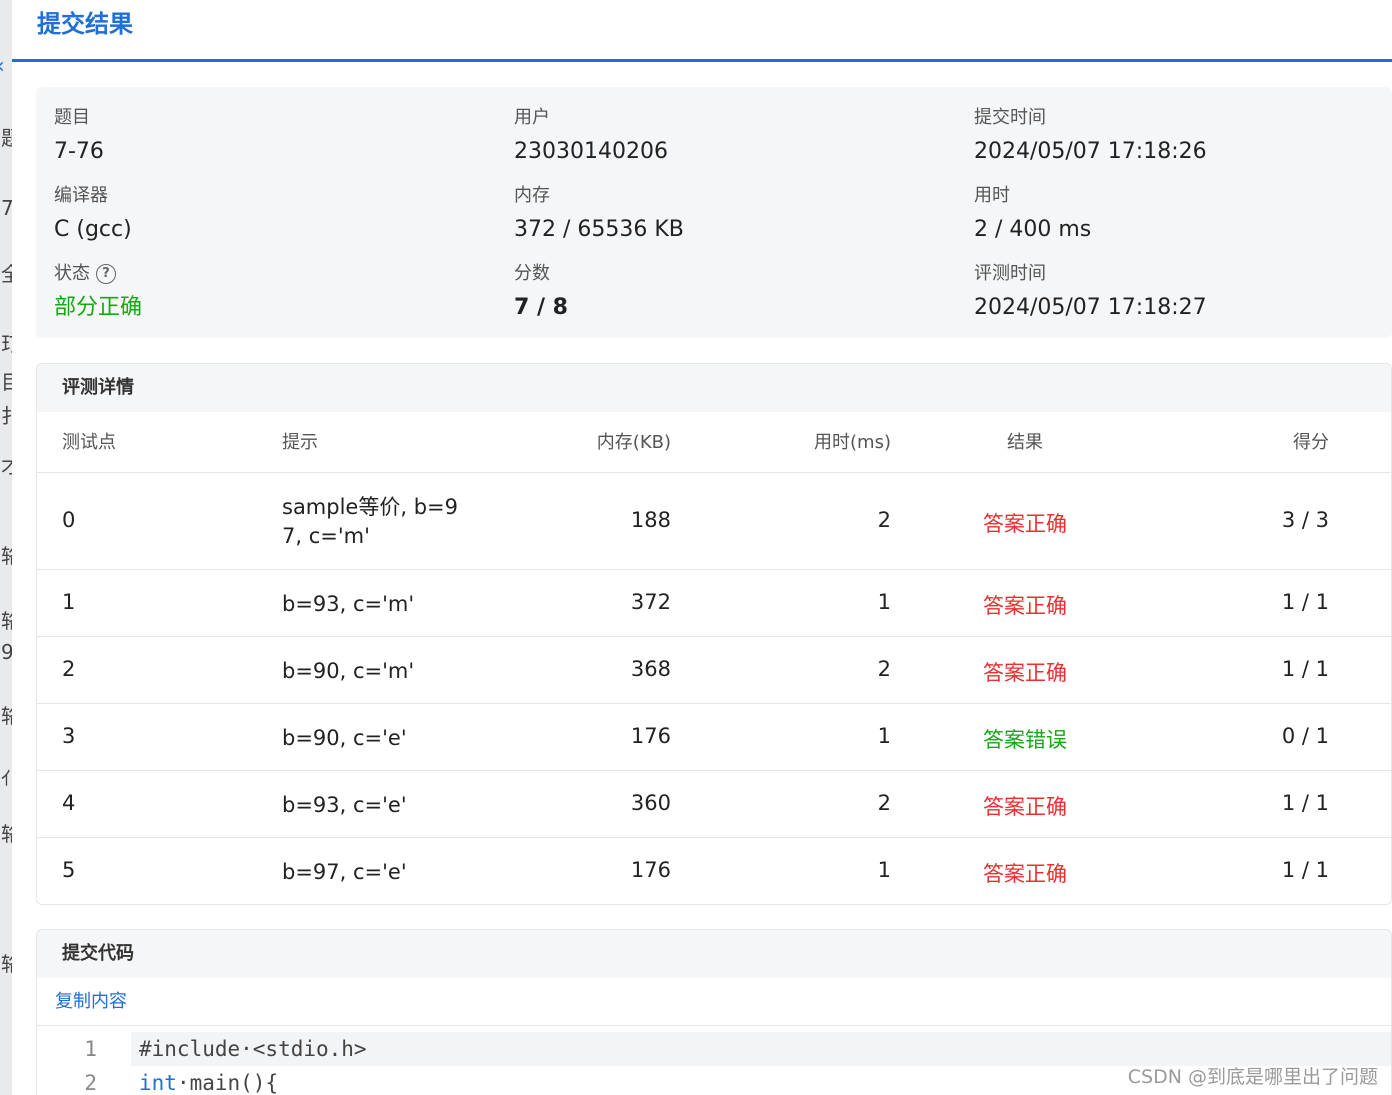 The image size is (1392, 1095). What do you see at coordinates (650, 668) in the screenshot?
I see `case-memory: 368` at bounding box center [650, 668].